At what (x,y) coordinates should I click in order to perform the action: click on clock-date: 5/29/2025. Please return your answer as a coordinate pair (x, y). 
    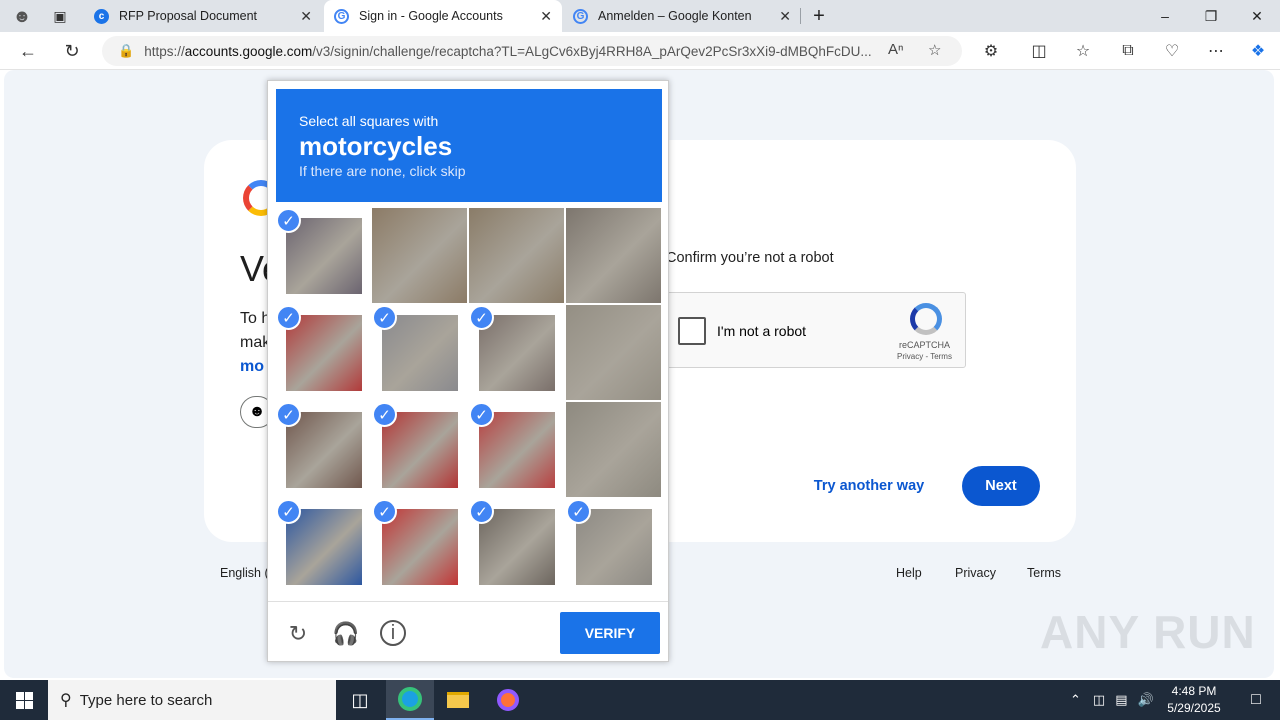
    Looking at the image, I should click on (1194, 708).